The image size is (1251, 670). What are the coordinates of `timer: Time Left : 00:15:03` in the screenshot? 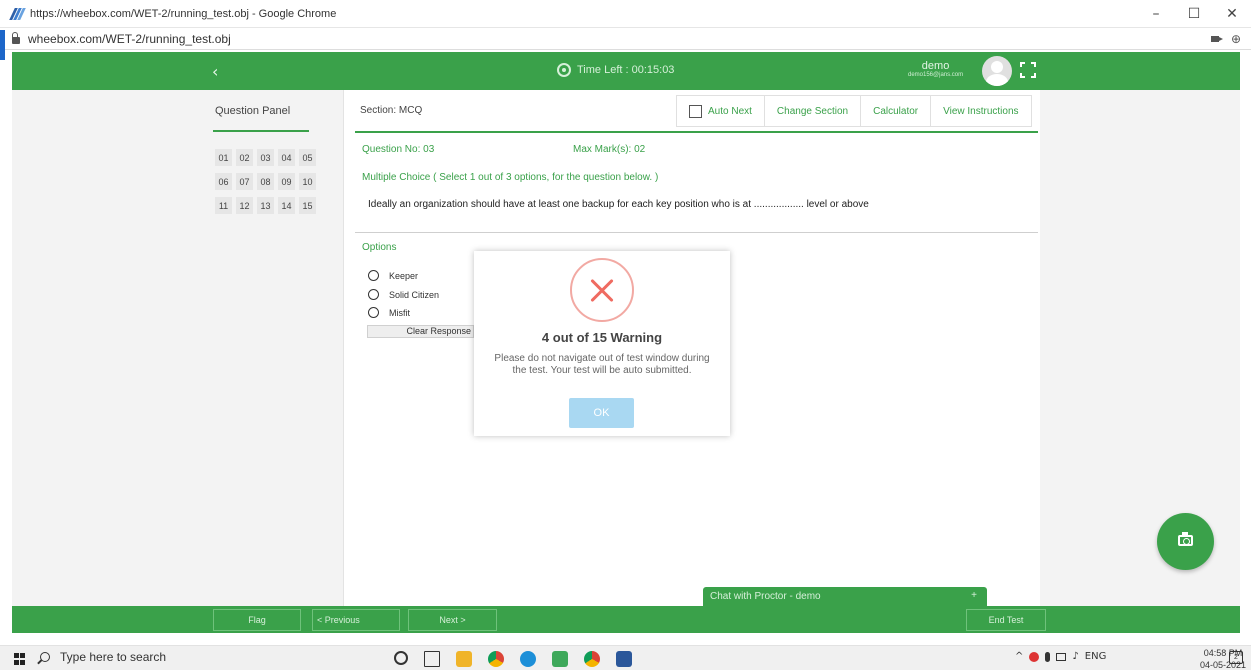 It's located at (615, 70).